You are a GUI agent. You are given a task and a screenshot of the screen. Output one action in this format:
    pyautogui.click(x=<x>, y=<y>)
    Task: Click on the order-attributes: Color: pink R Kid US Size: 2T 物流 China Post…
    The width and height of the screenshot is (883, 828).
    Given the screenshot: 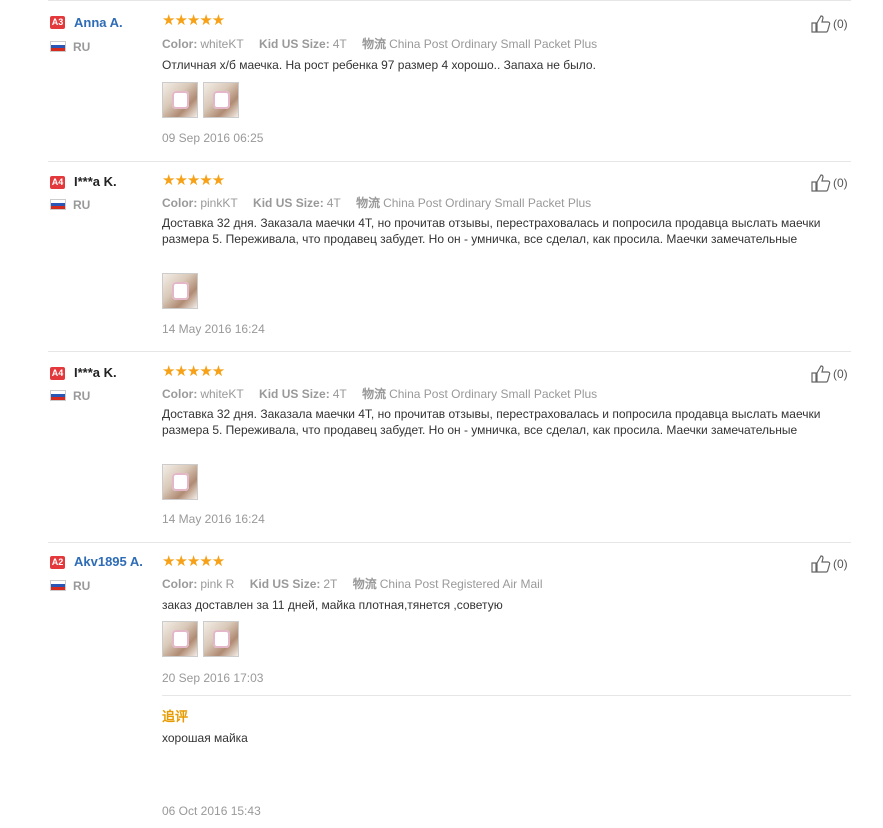 What is the action you would take?
    pyautogui.click(x=352, y=583)
    